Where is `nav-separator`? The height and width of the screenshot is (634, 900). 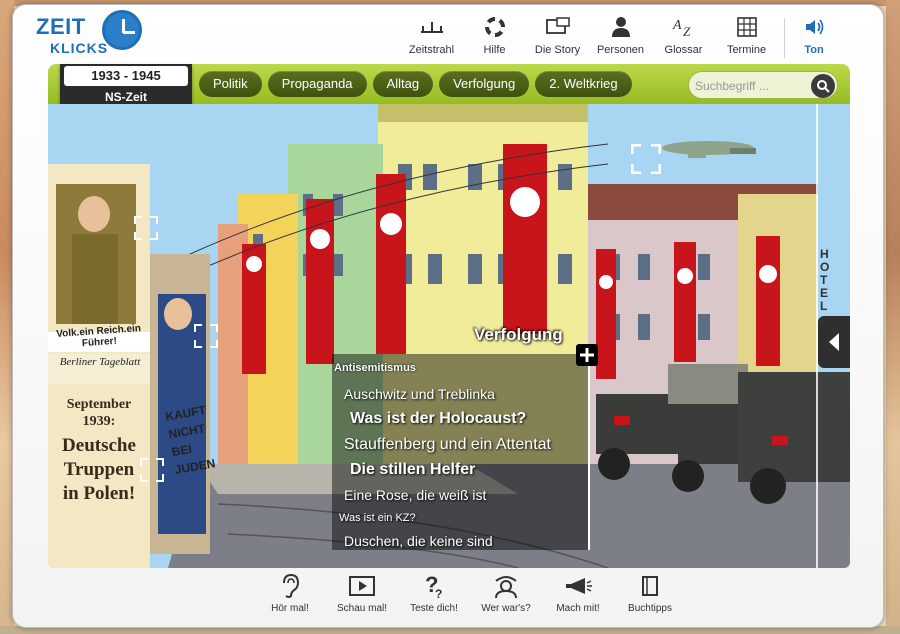
nav-separator is located at coordinates (784, 38).